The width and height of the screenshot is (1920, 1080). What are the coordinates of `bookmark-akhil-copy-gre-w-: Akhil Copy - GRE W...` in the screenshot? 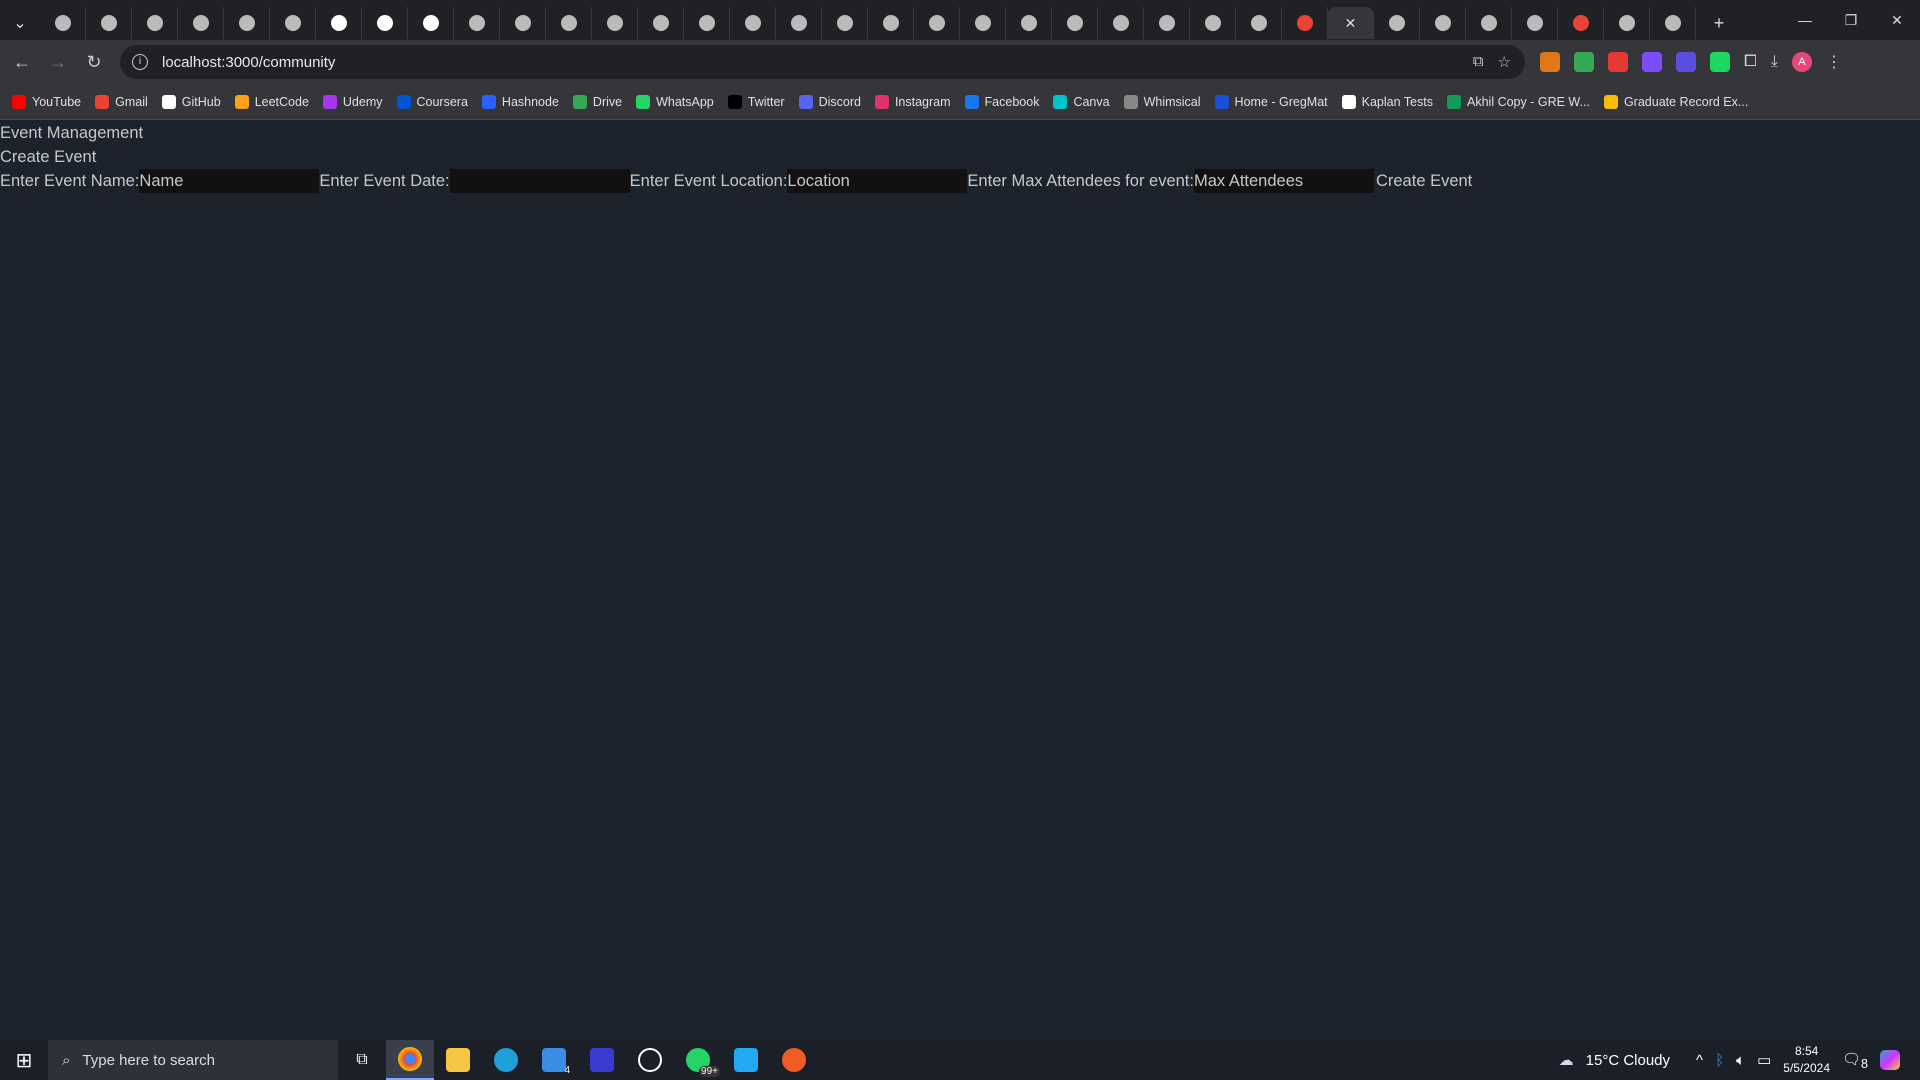 It's located at (1518, 101).